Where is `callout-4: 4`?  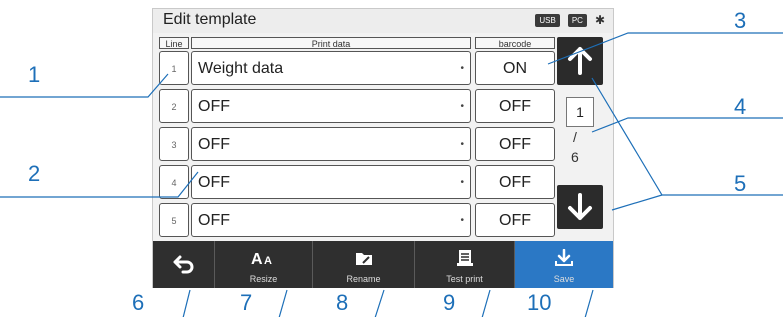
callout-4: 4 is located at coordinates (740, 106).